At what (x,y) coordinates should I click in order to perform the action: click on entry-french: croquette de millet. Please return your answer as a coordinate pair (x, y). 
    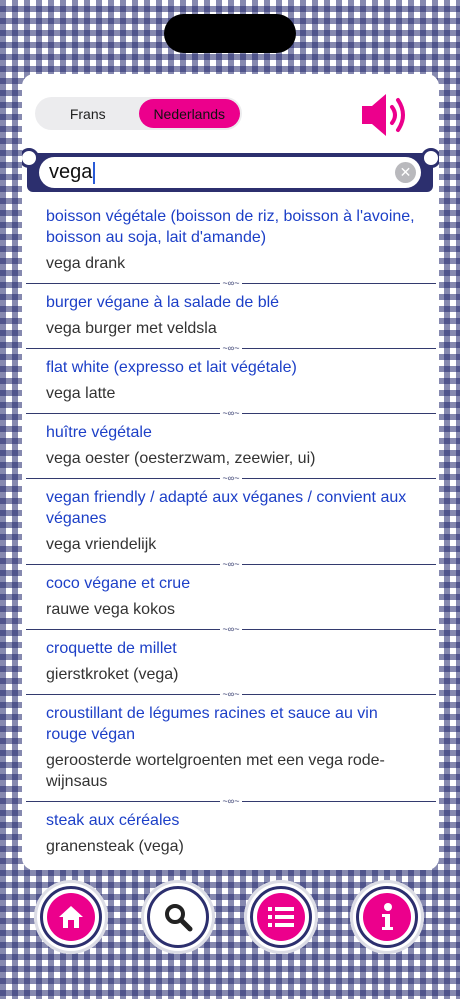
    Looking at the image, I should click on (111, 648).